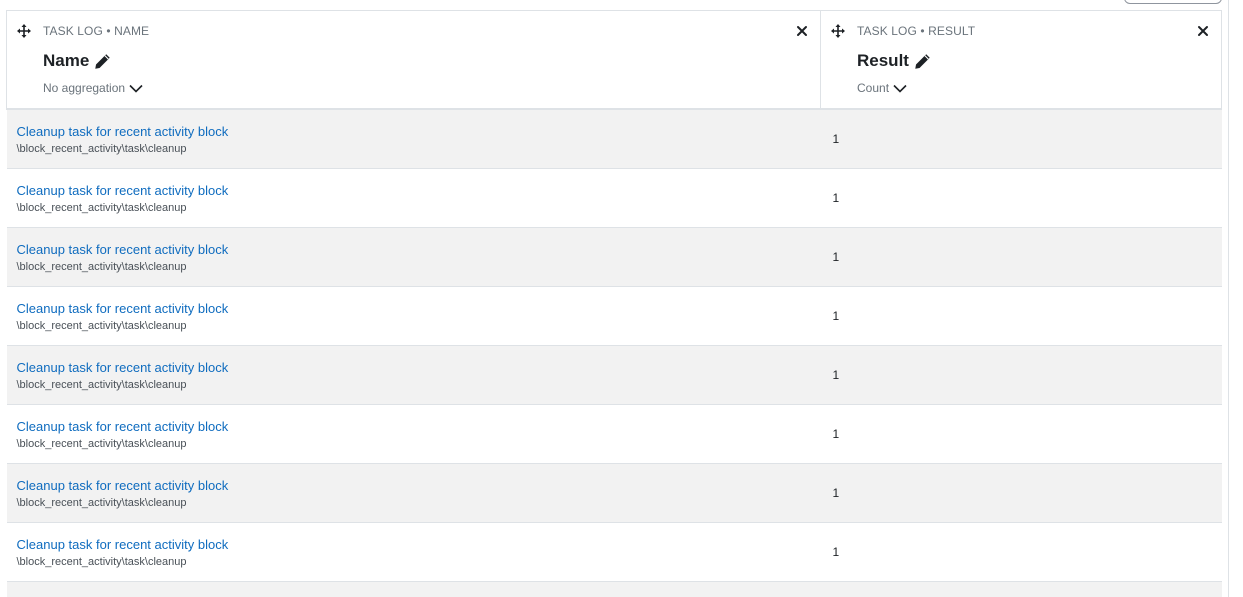  I want to click on column-title: Result, so click(894, 61).